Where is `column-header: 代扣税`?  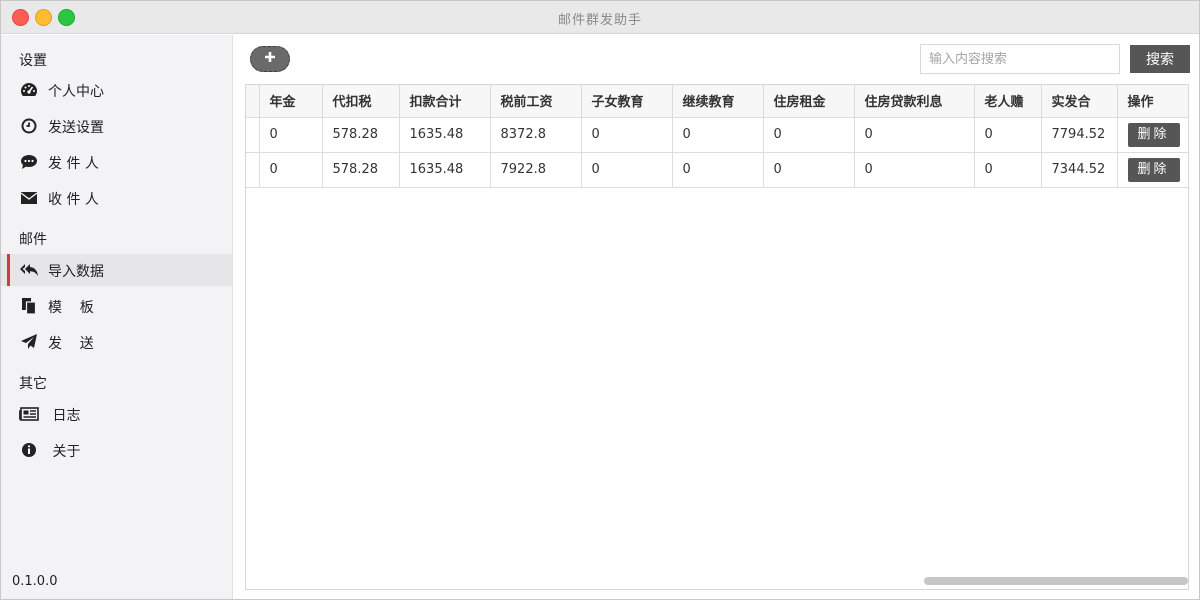 column-header: 代扣税 is located at coordinates (361, 101).